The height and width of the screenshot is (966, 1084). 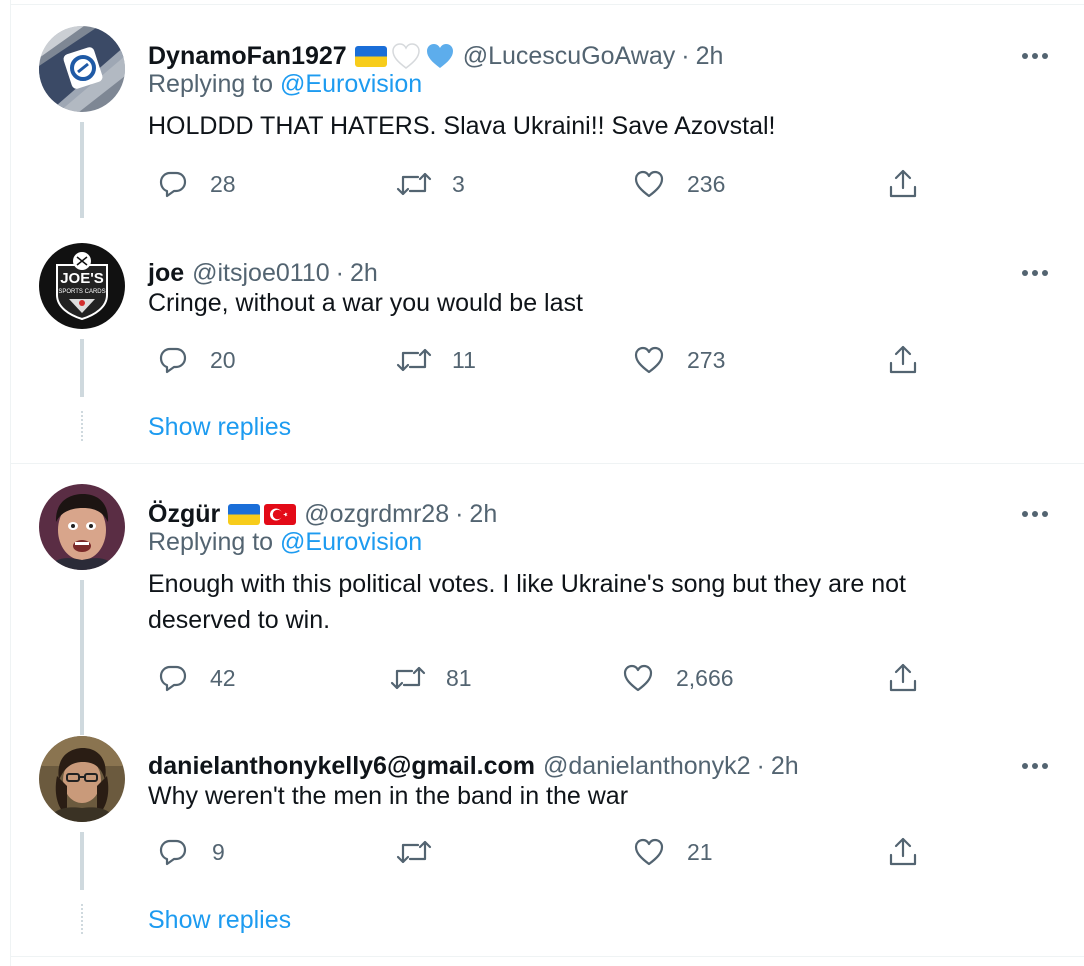 What do you see at coordinates (538, 852) in the screenshot?
I see `tweet-actions: 9 21` at bounding box center [538, 852].